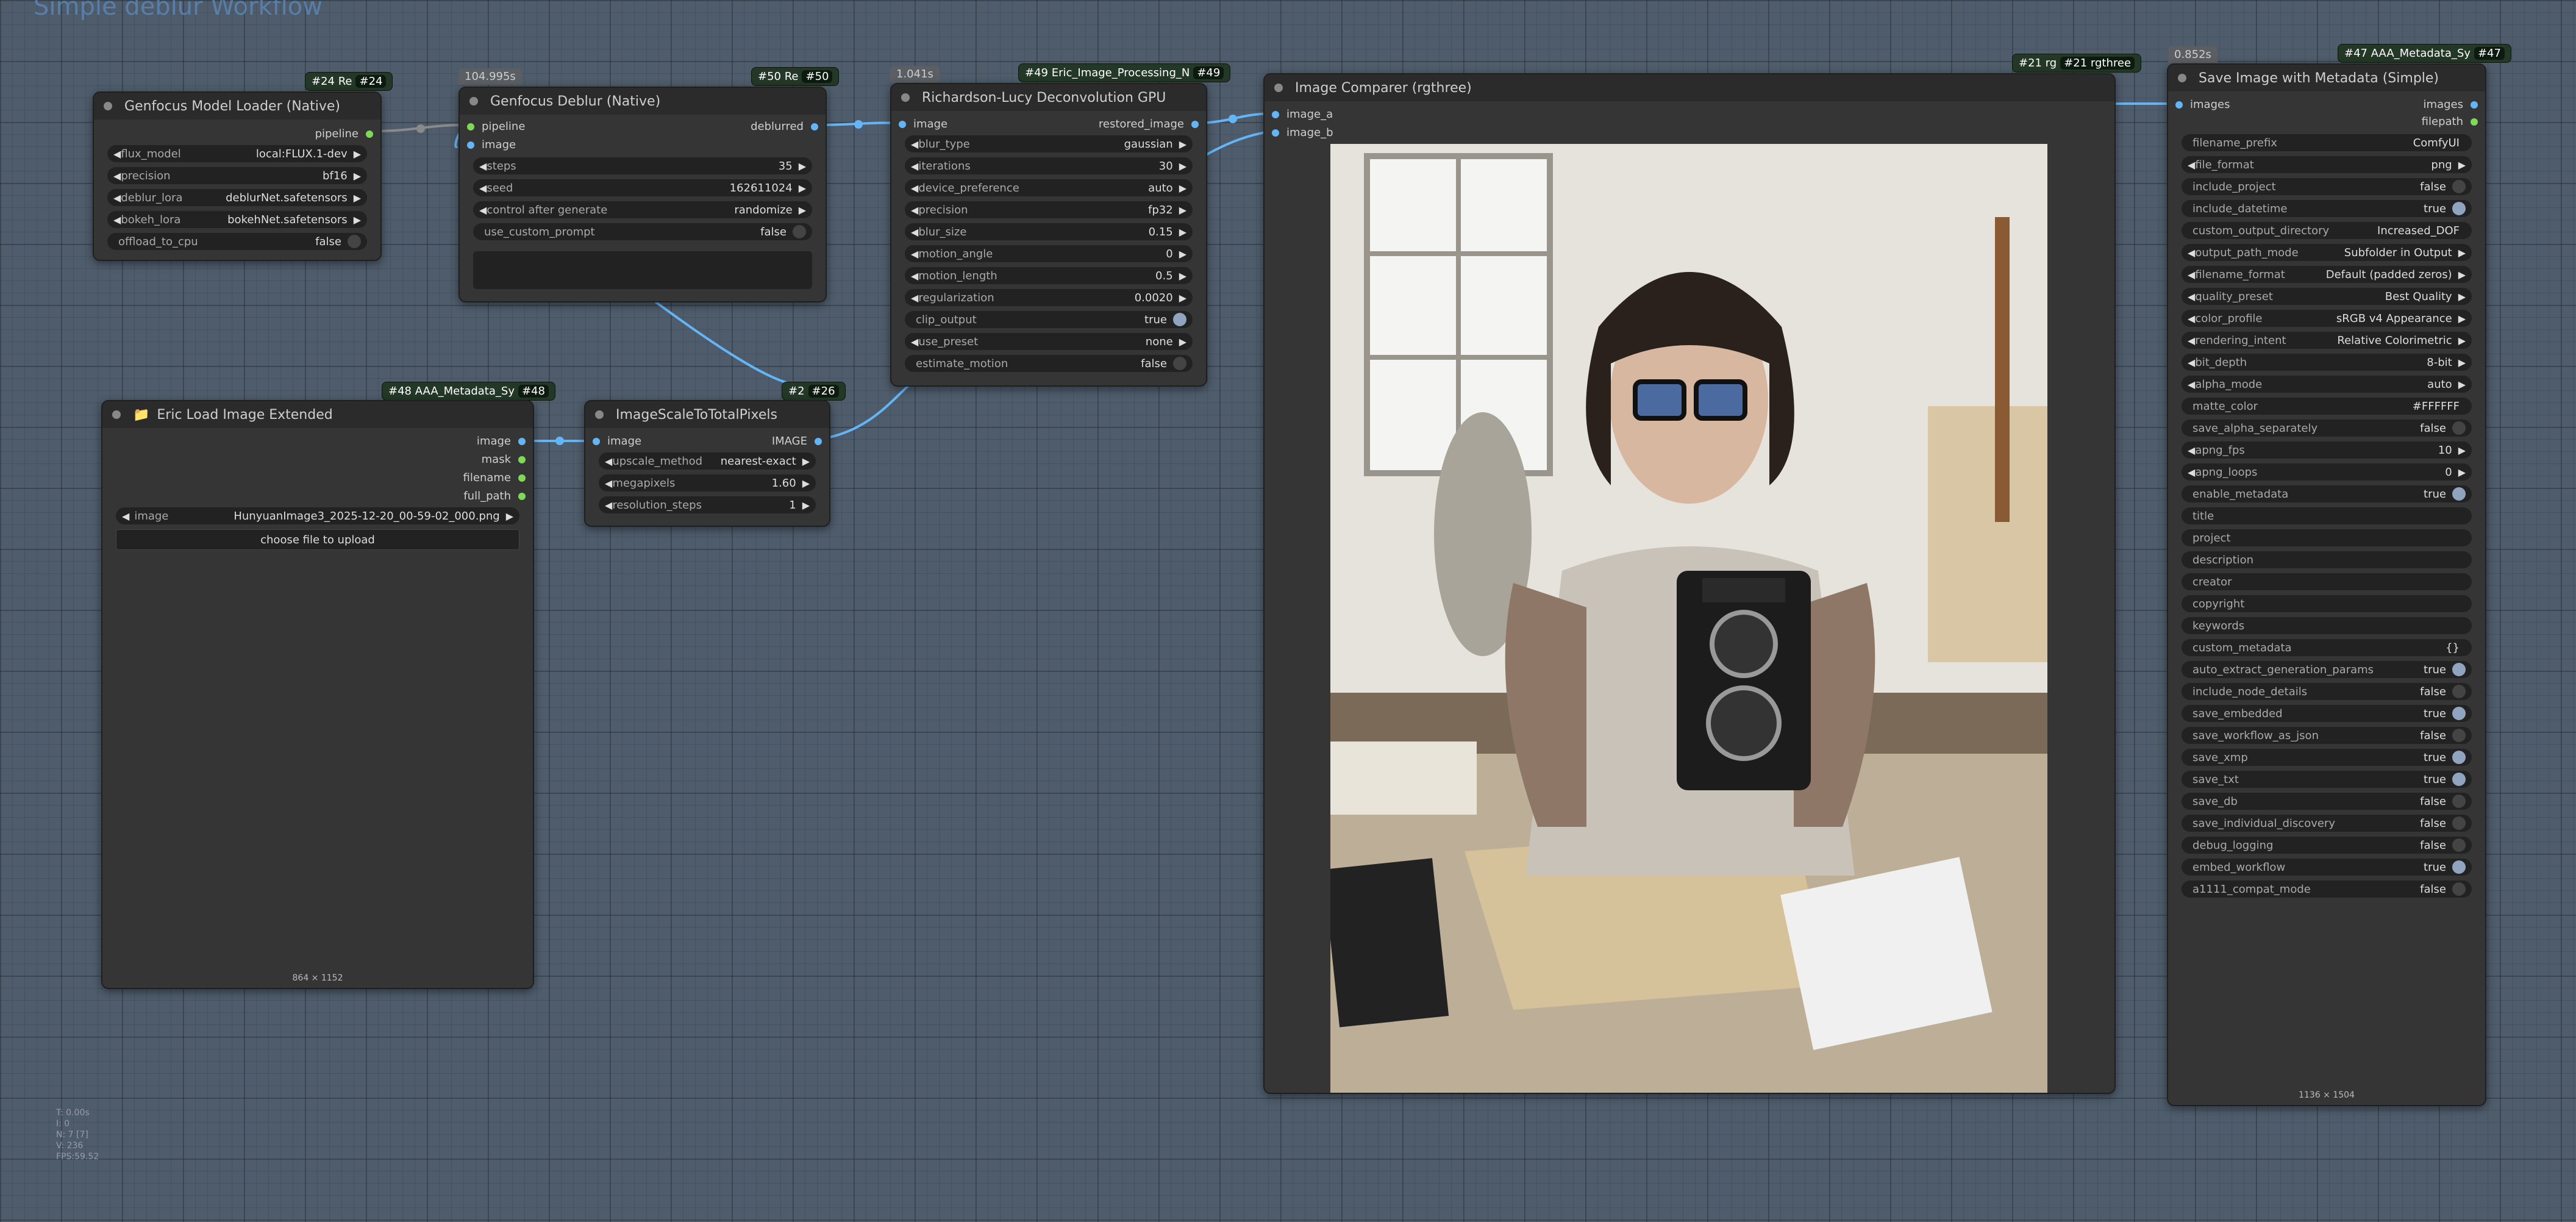  Describe the element at coordinates (344, 134) in the screenshot. I see `output-pipeline: pipeline` at that location.